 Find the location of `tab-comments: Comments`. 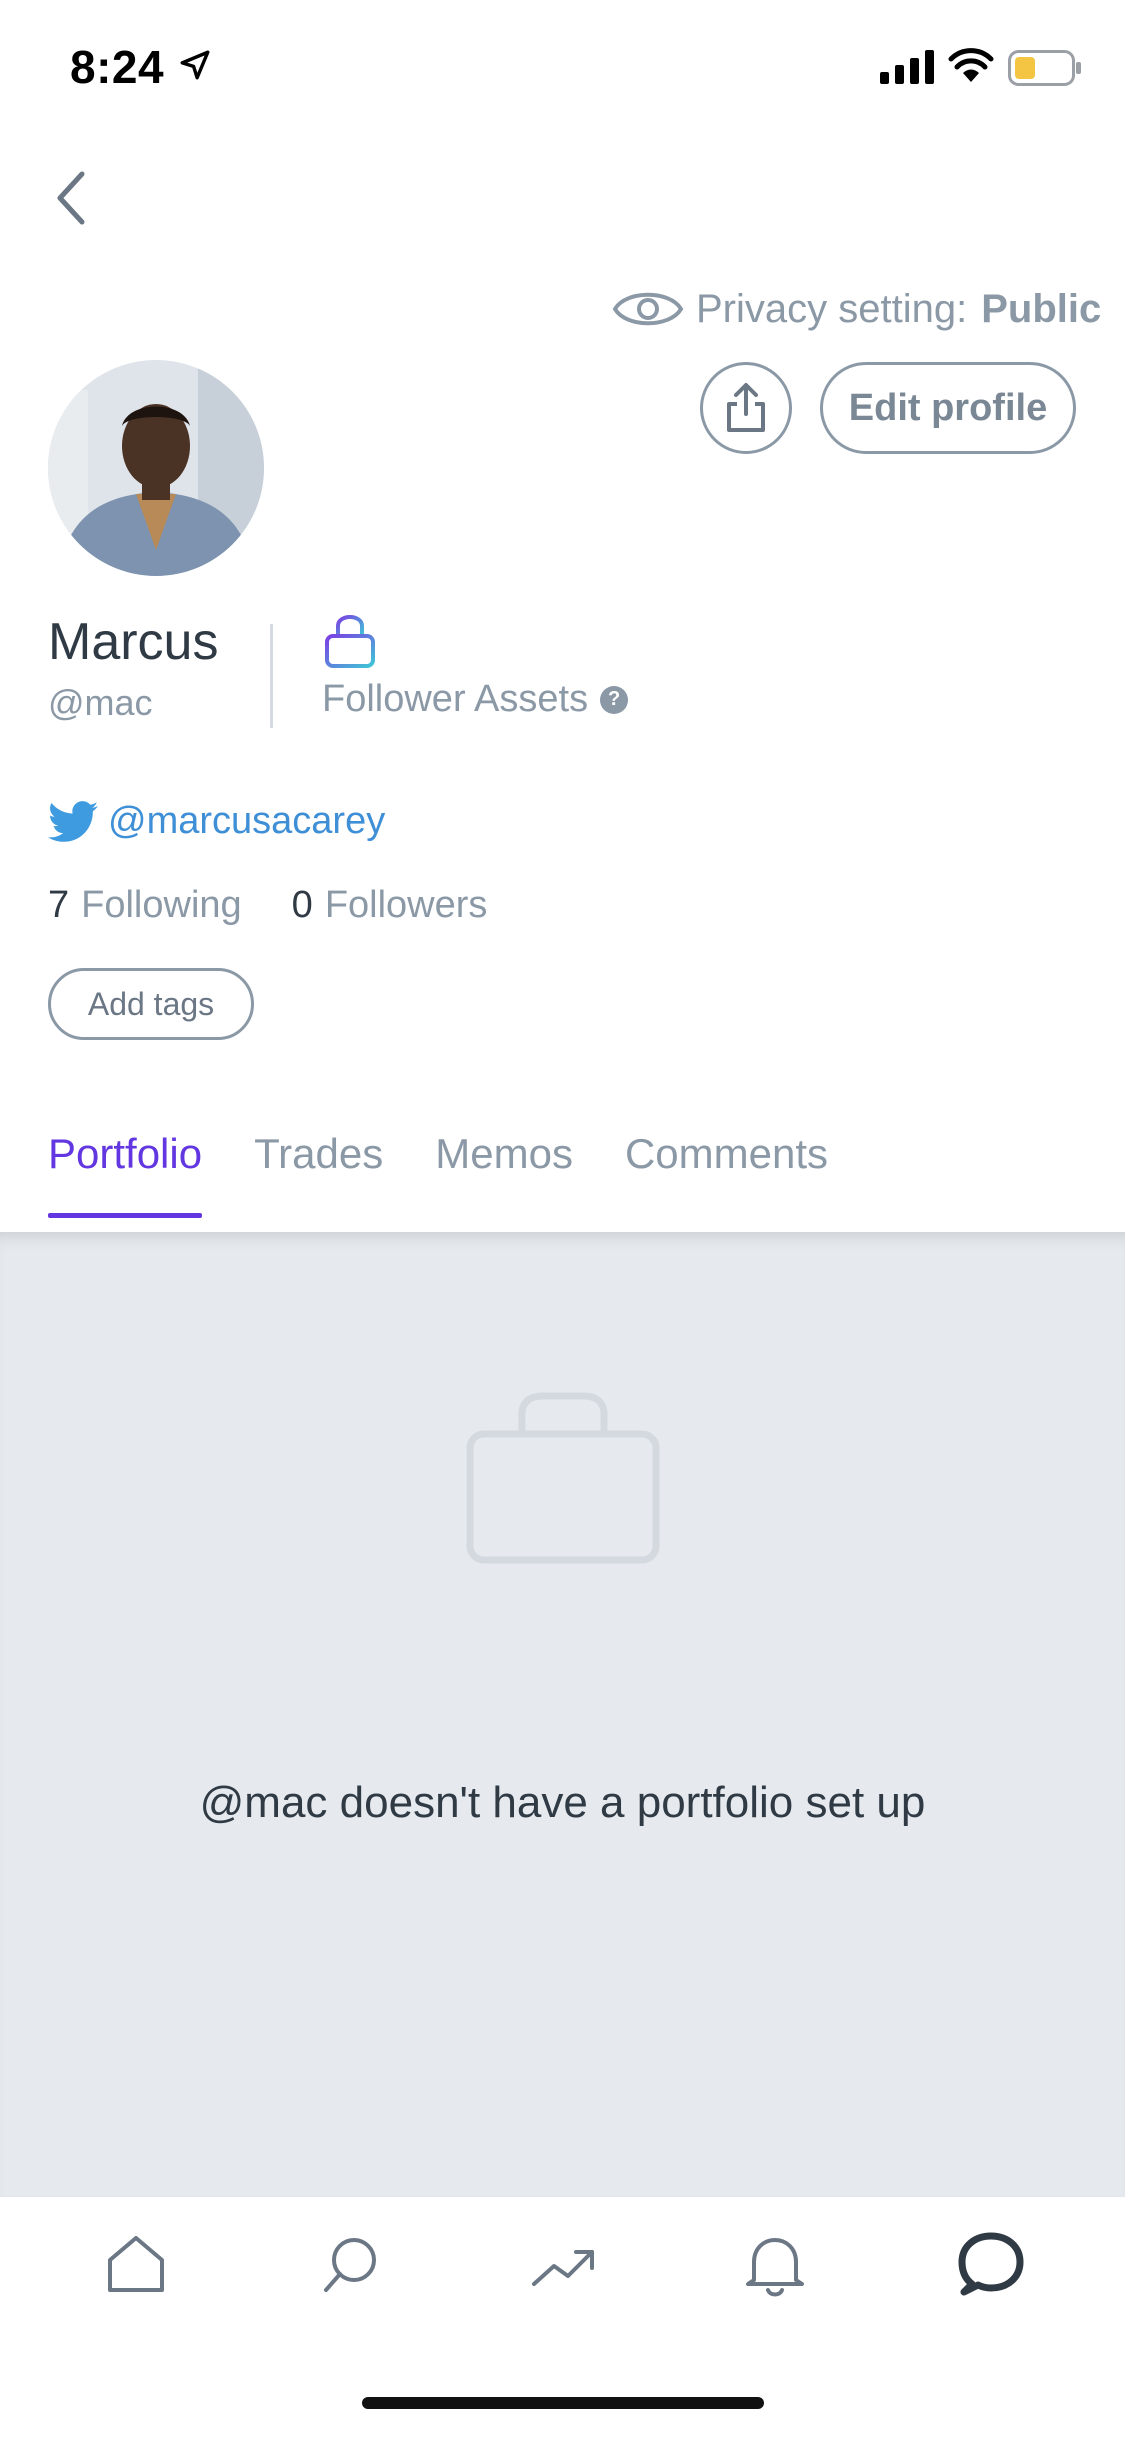

tab-comments: Comments is located at coordinates (726, 1174).